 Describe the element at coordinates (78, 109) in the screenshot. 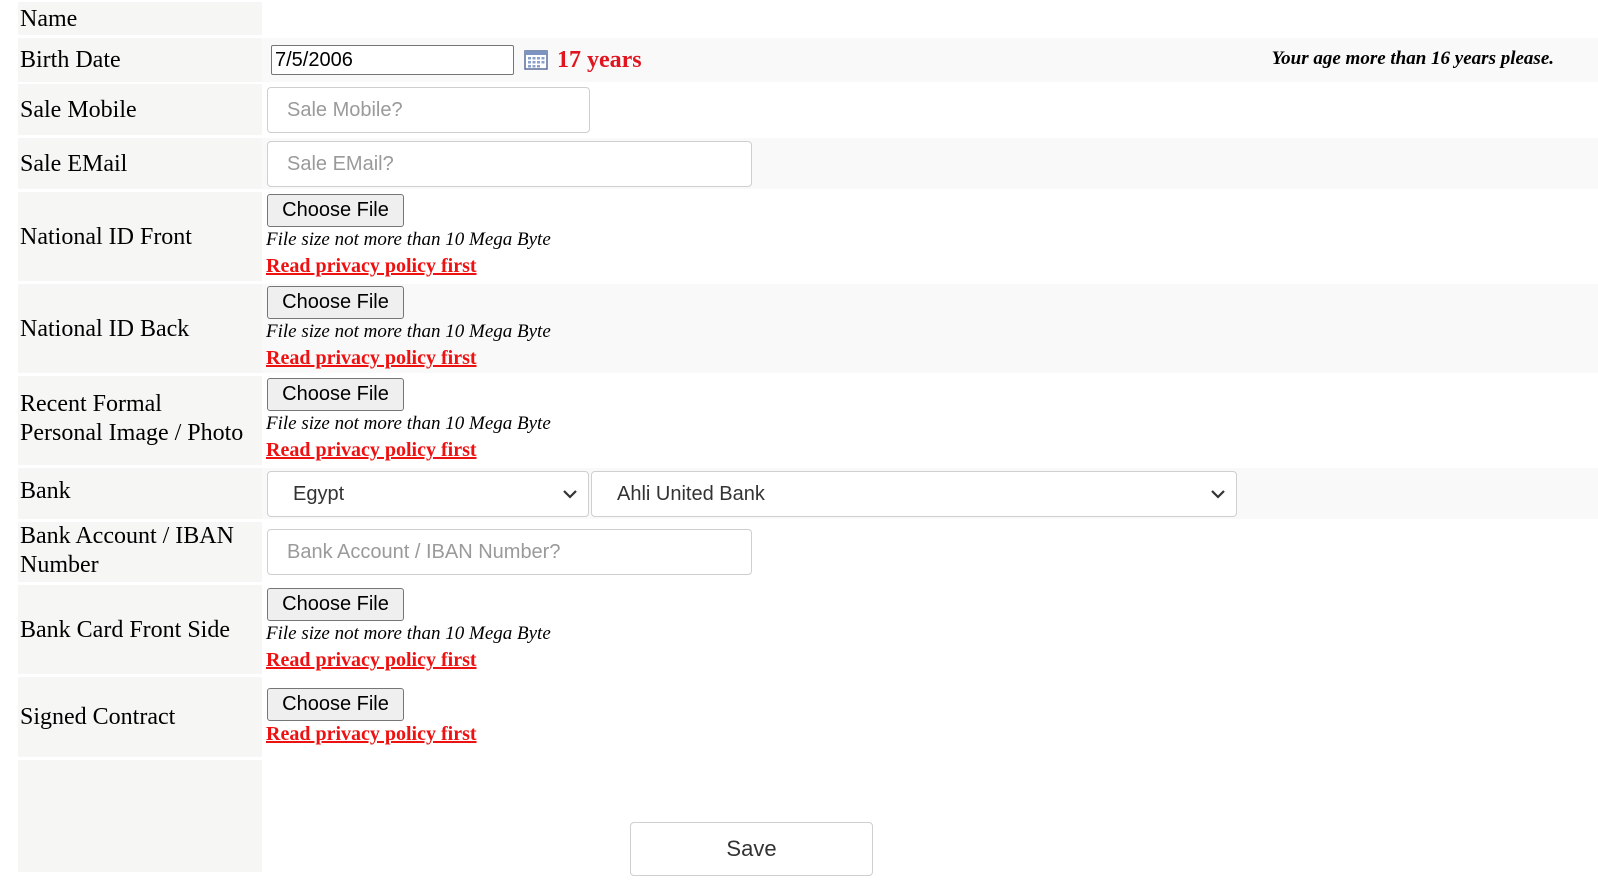

I see `label-sale-mobile-text: Sale Mobile` at that location.